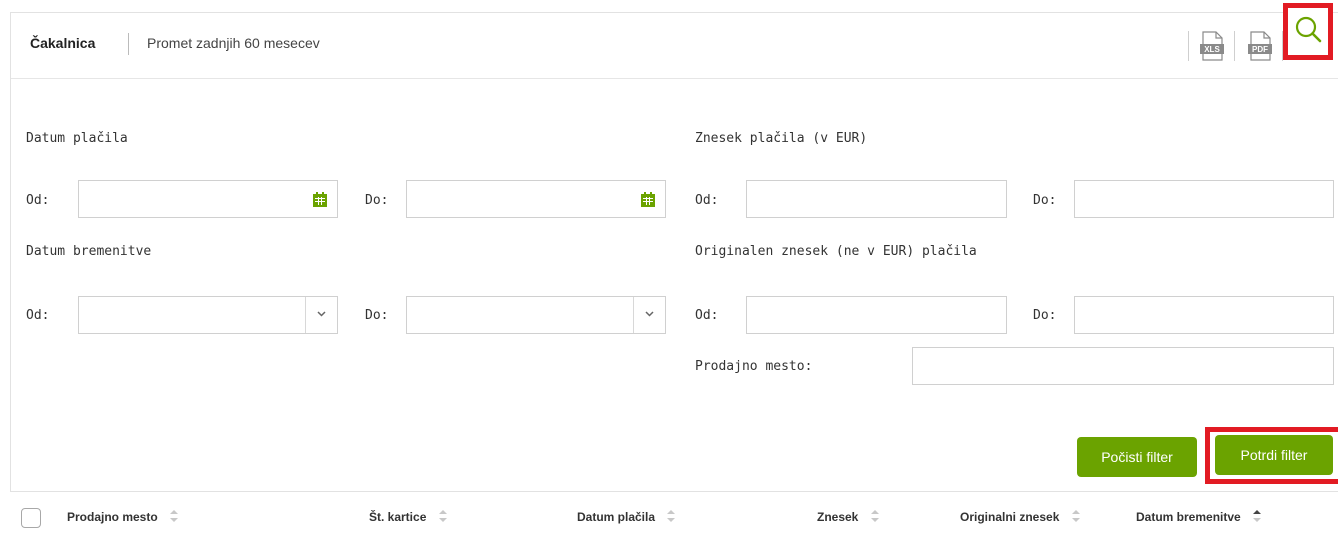 The height and width of the screenshot is (542, 1338). I want to click on column-header-datum-placila: Datum plačila, so click(626, 517).